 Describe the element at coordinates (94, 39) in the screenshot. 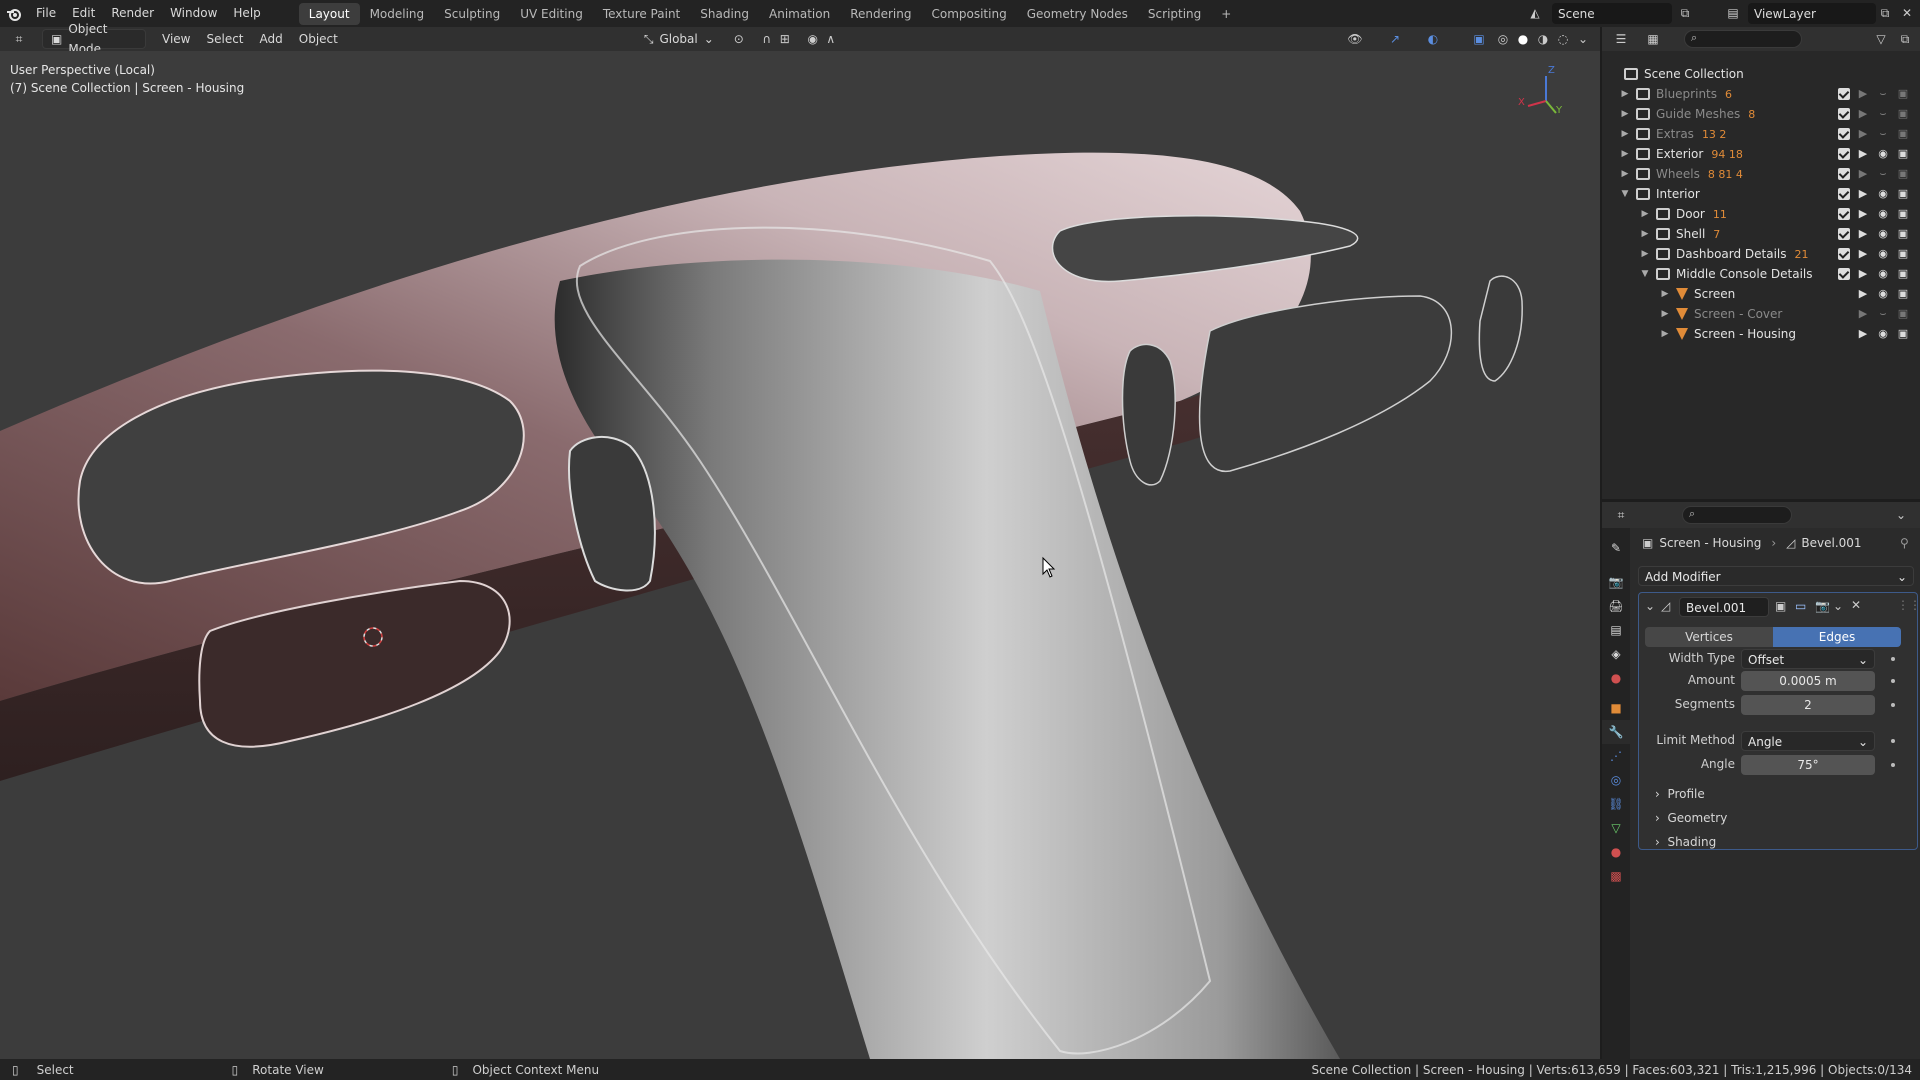

I see `mode-dropdown: ▣ Object Mode` at that location.